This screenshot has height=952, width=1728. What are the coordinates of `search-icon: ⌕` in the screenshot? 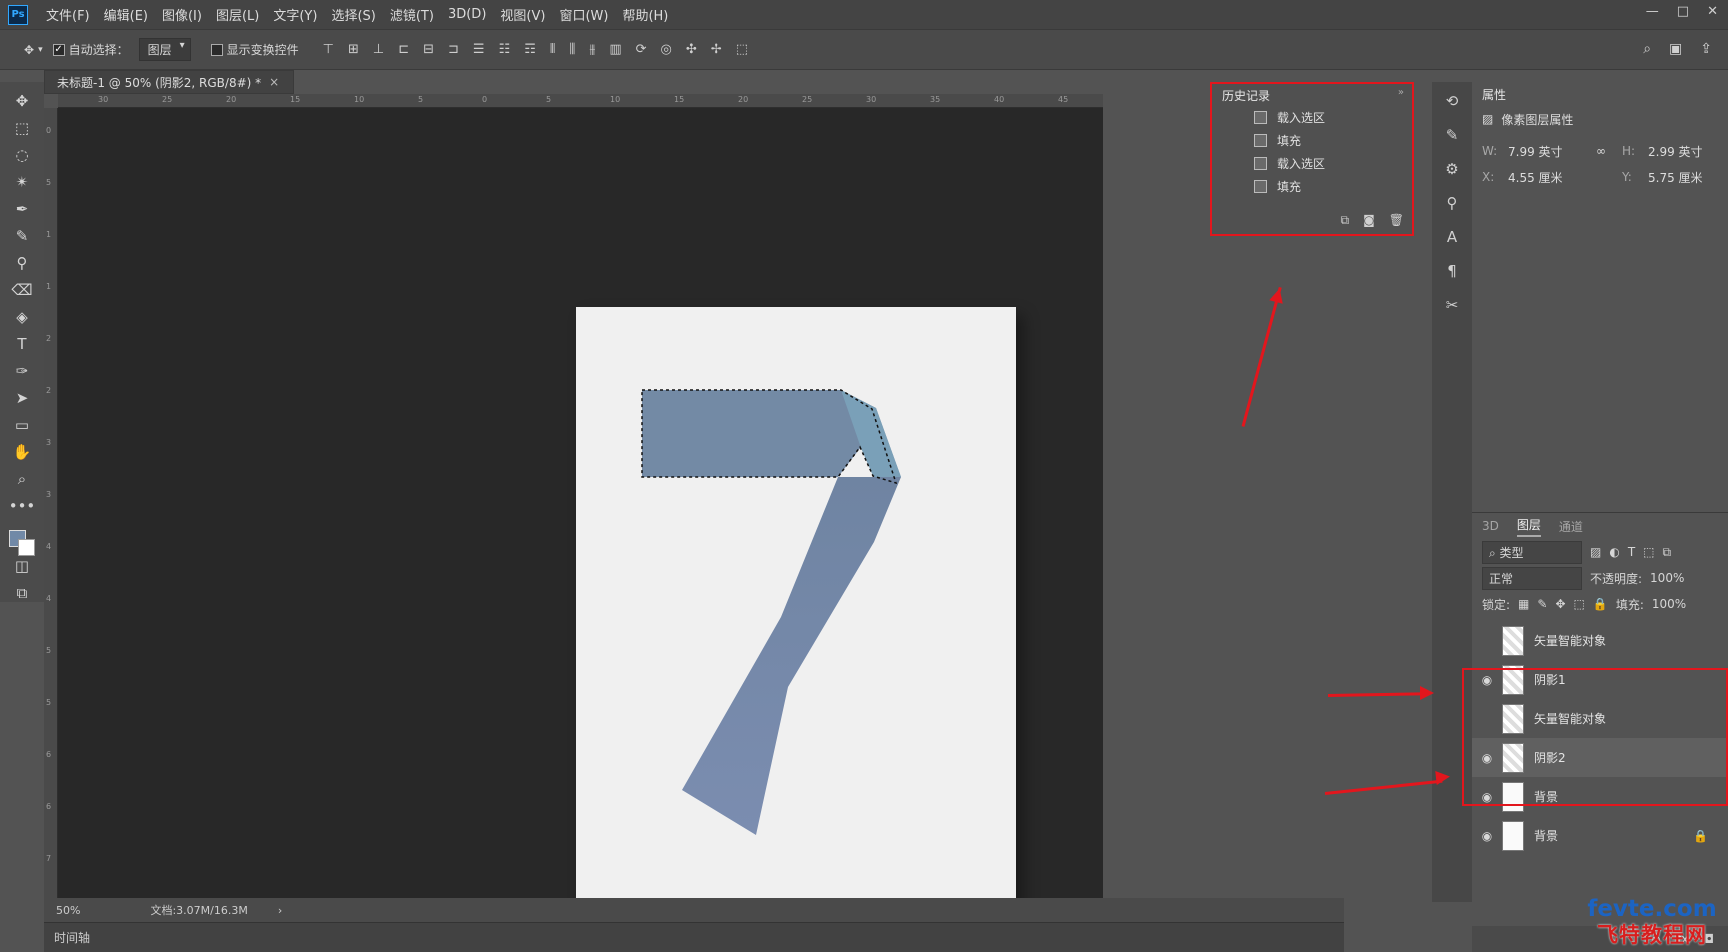 It's located at (1647, 49).